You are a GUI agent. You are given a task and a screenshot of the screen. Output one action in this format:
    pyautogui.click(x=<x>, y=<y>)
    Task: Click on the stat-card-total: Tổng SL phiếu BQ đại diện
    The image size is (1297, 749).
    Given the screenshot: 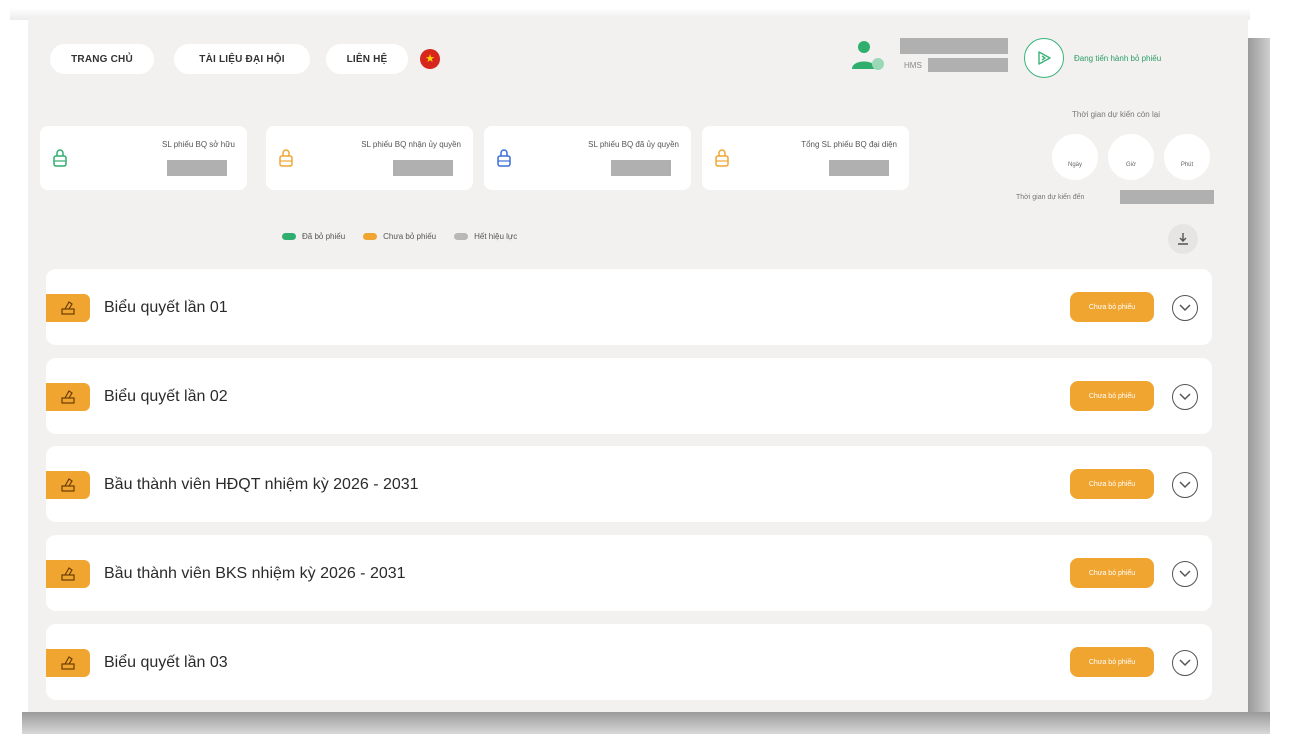 What is the action you would take?
    pyautogui.click(x=805, y=158)
    